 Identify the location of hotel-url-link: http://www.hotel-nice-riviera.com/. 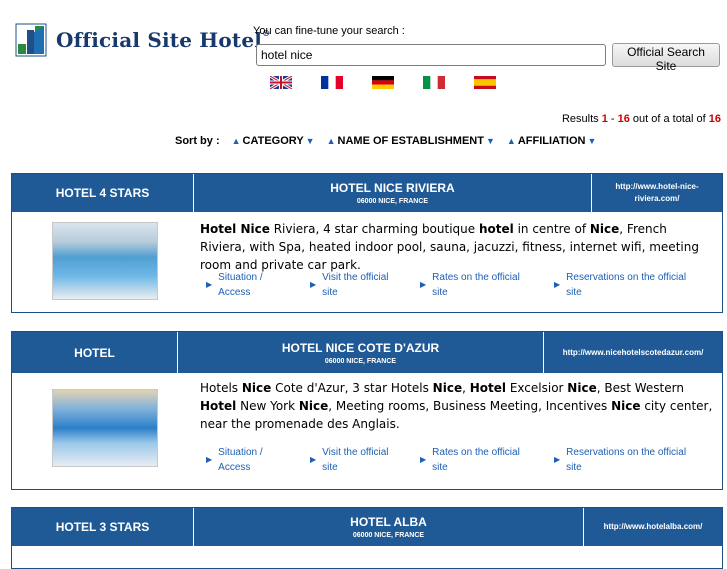
(657, 193).